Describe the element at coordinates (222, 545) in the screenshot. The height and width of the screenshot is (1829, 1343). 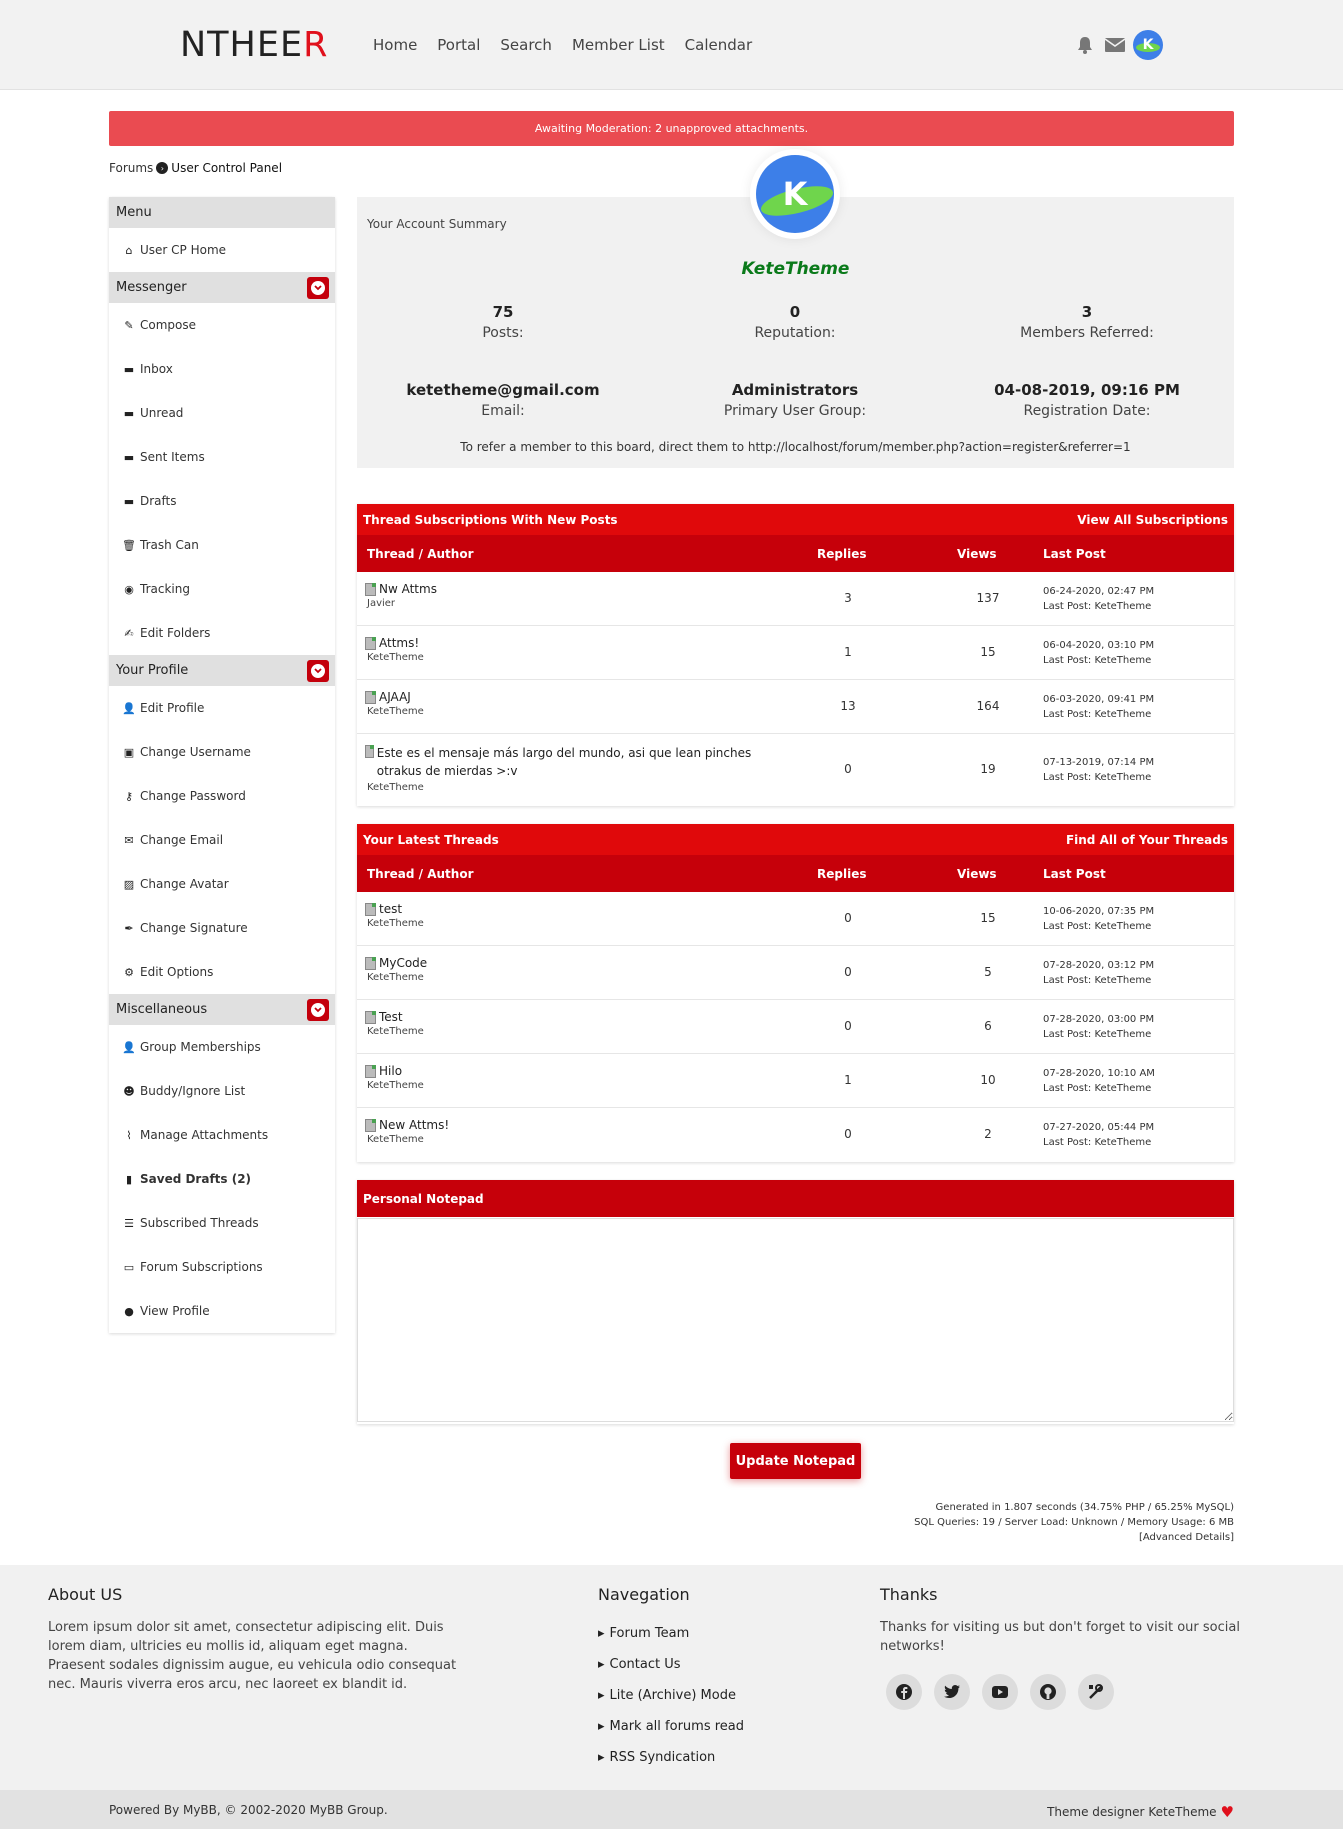
I see `sidebar-item-trash-can: 🗑 Trash Can` at that location.